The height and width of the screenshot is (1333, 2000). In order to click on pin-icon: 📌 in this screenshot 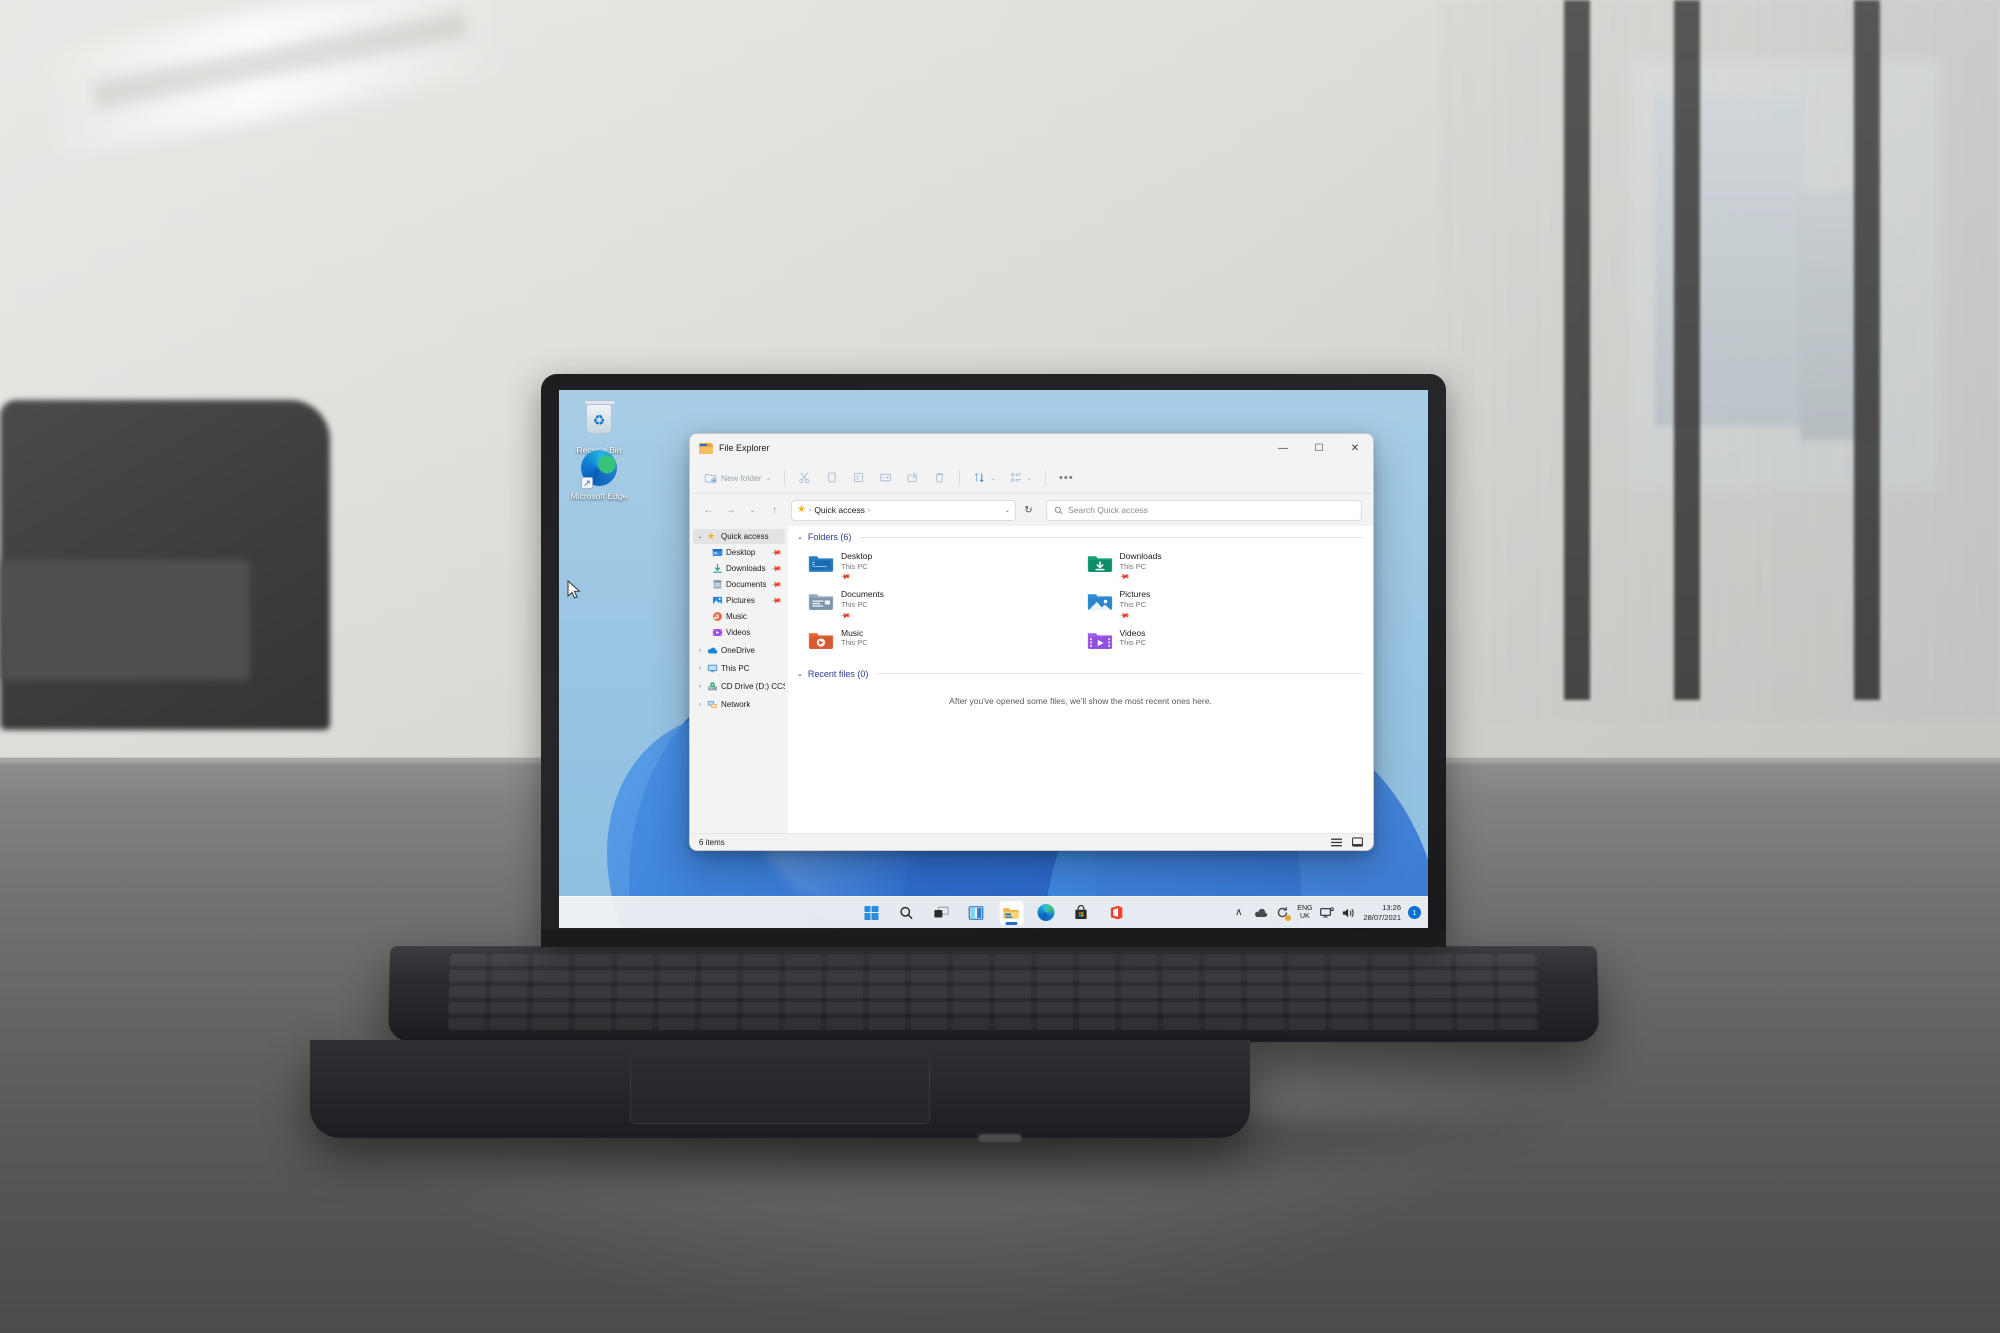, I will do `click(845, 616)`.